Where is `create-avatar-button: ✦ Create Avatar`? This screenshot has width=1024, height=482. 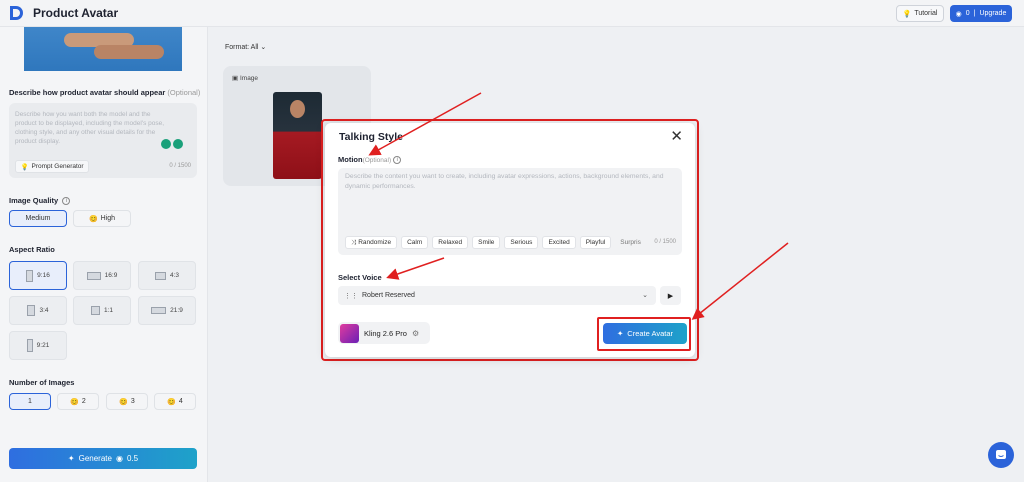 create-avatar-button: ✦ Create Avatar is located at coordinates (645, 333).